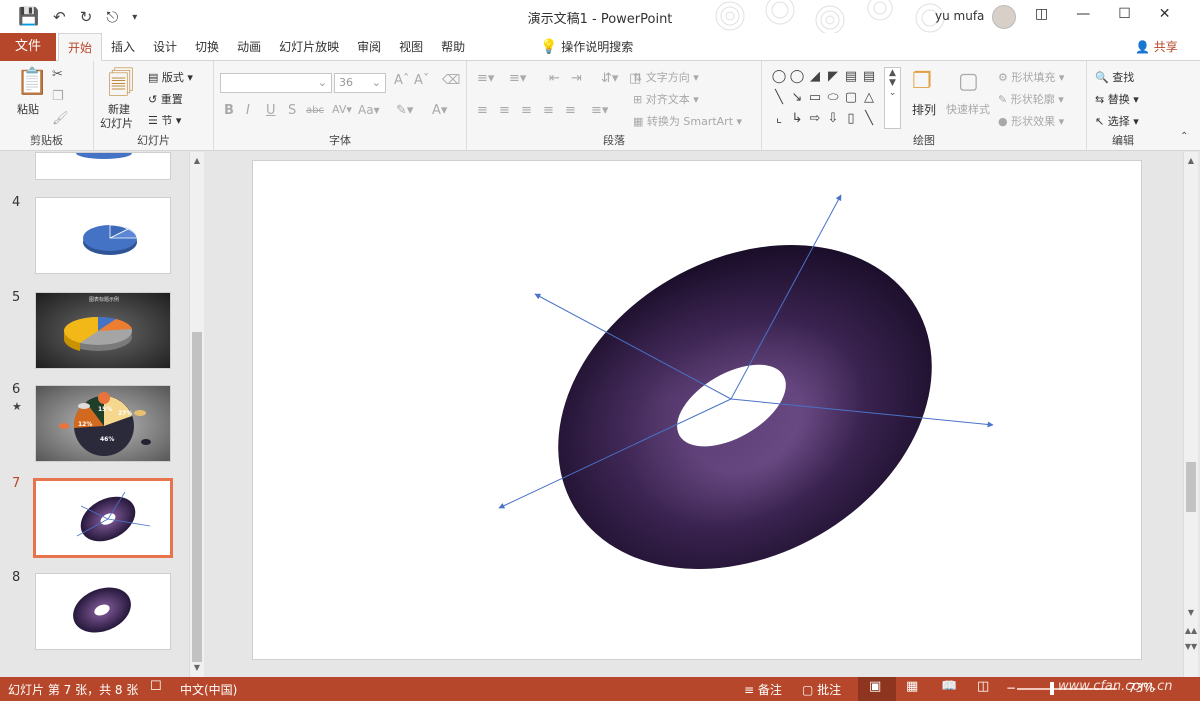 Image resolution: width=1200 pixels, height=701 pixels. I want to click on bold-icon: B, so click(229, 110).